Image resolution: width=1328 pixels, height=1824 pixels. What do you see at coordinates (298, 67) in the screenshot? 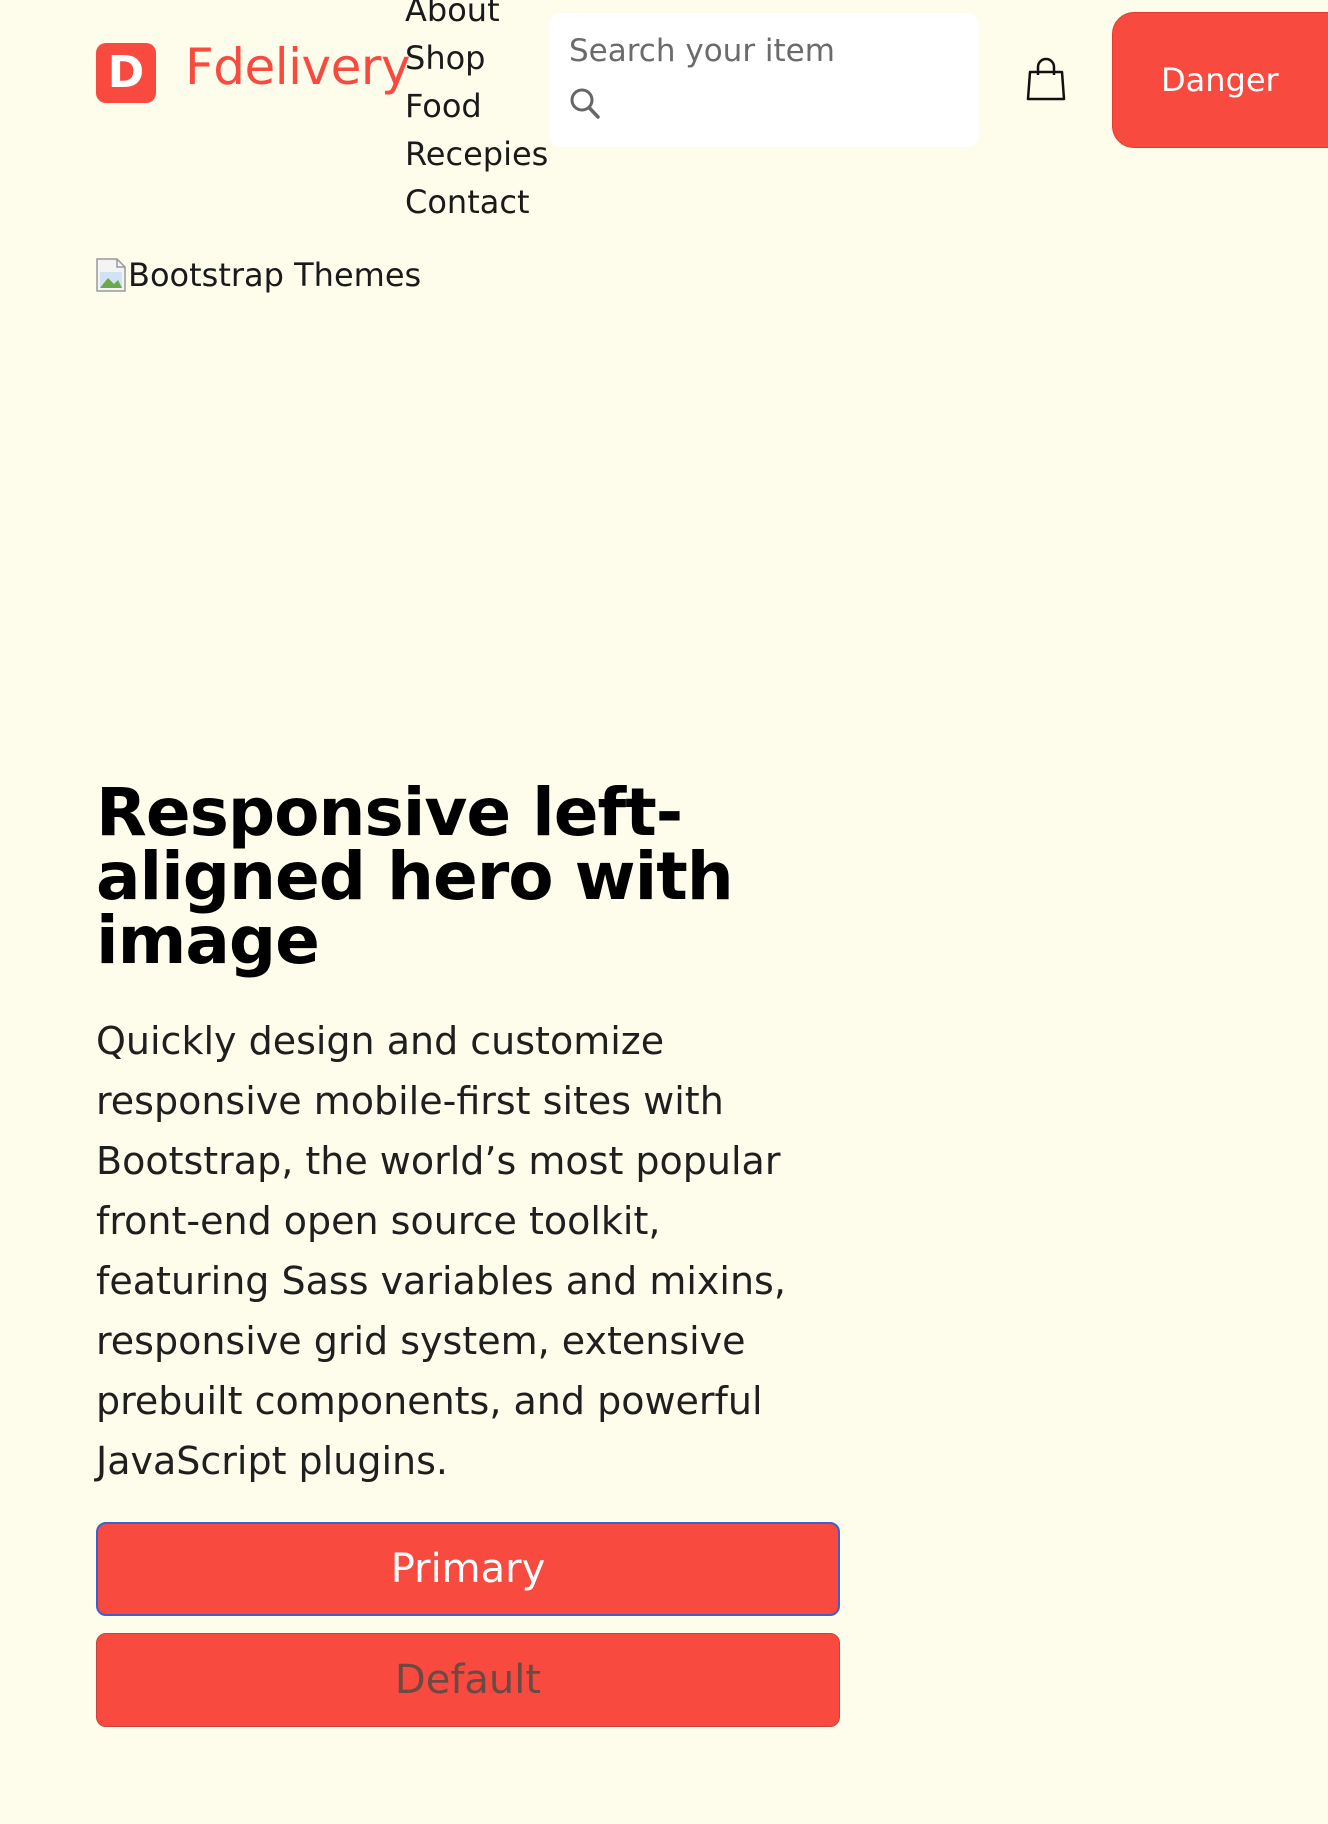
I see `brand-name: Fdelivery` at bounding box center [298, 67].